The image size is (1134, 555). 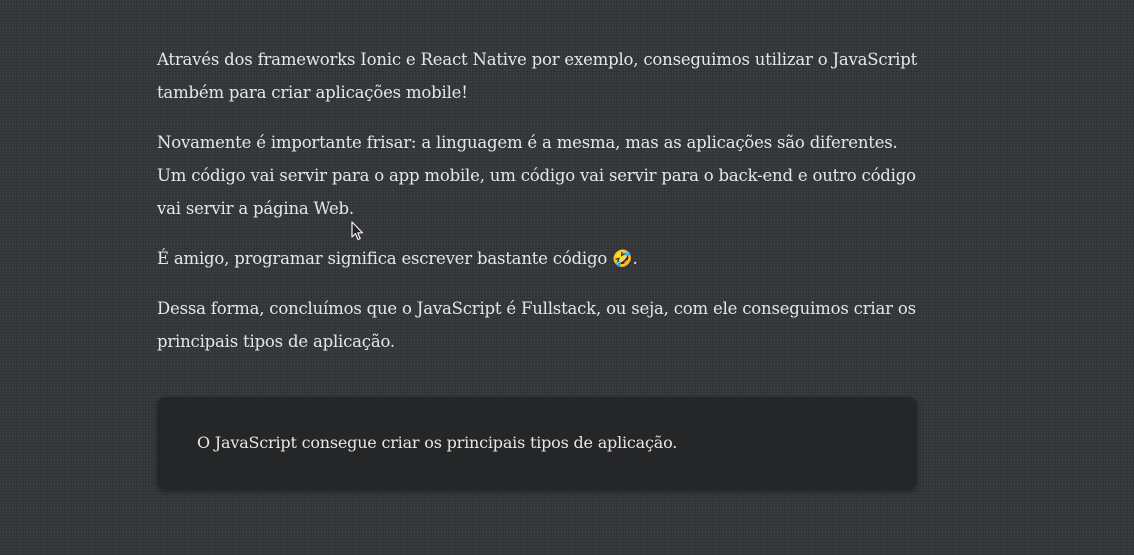 I want to click on laughing-emoji-icon: 🤣, so click(x=622, y=258).